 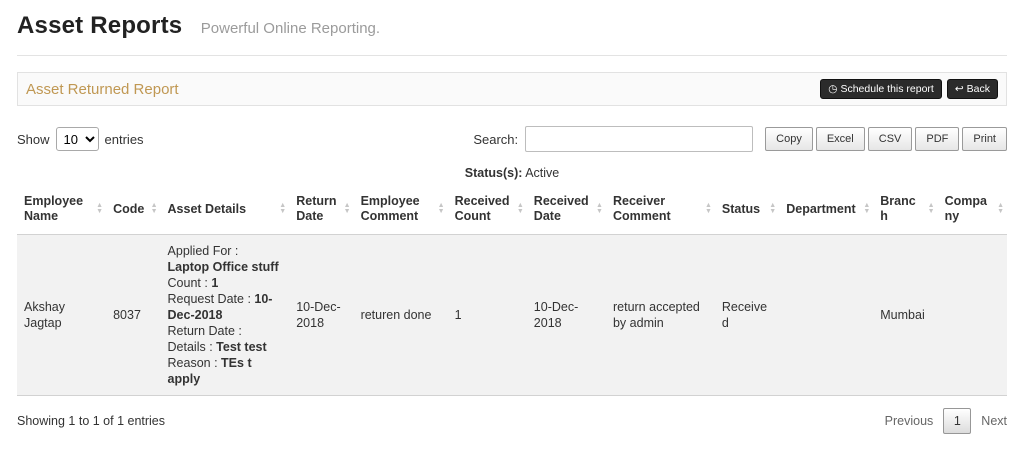 I want to click on print-button: Print, so click(x=984, y=139).